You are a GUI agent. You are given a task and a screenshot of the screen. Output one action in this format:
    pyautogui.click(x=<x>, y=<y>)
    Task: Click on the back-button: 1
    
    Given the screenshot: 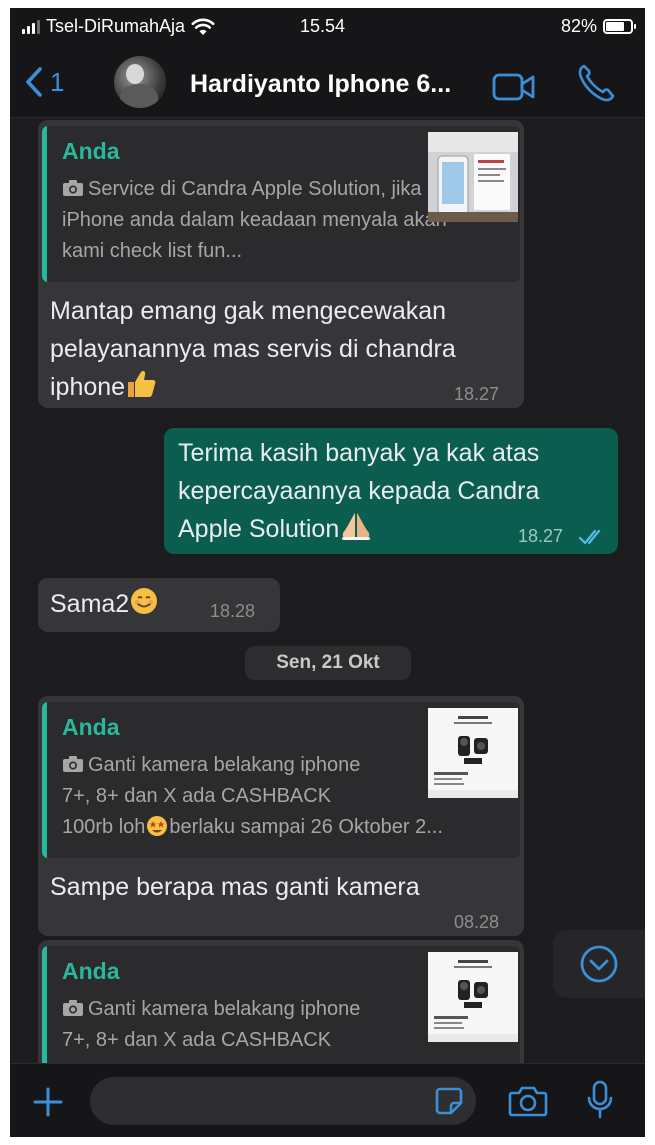 What is the action you would take?
    pyautogui.click(x=44, y=82)
    